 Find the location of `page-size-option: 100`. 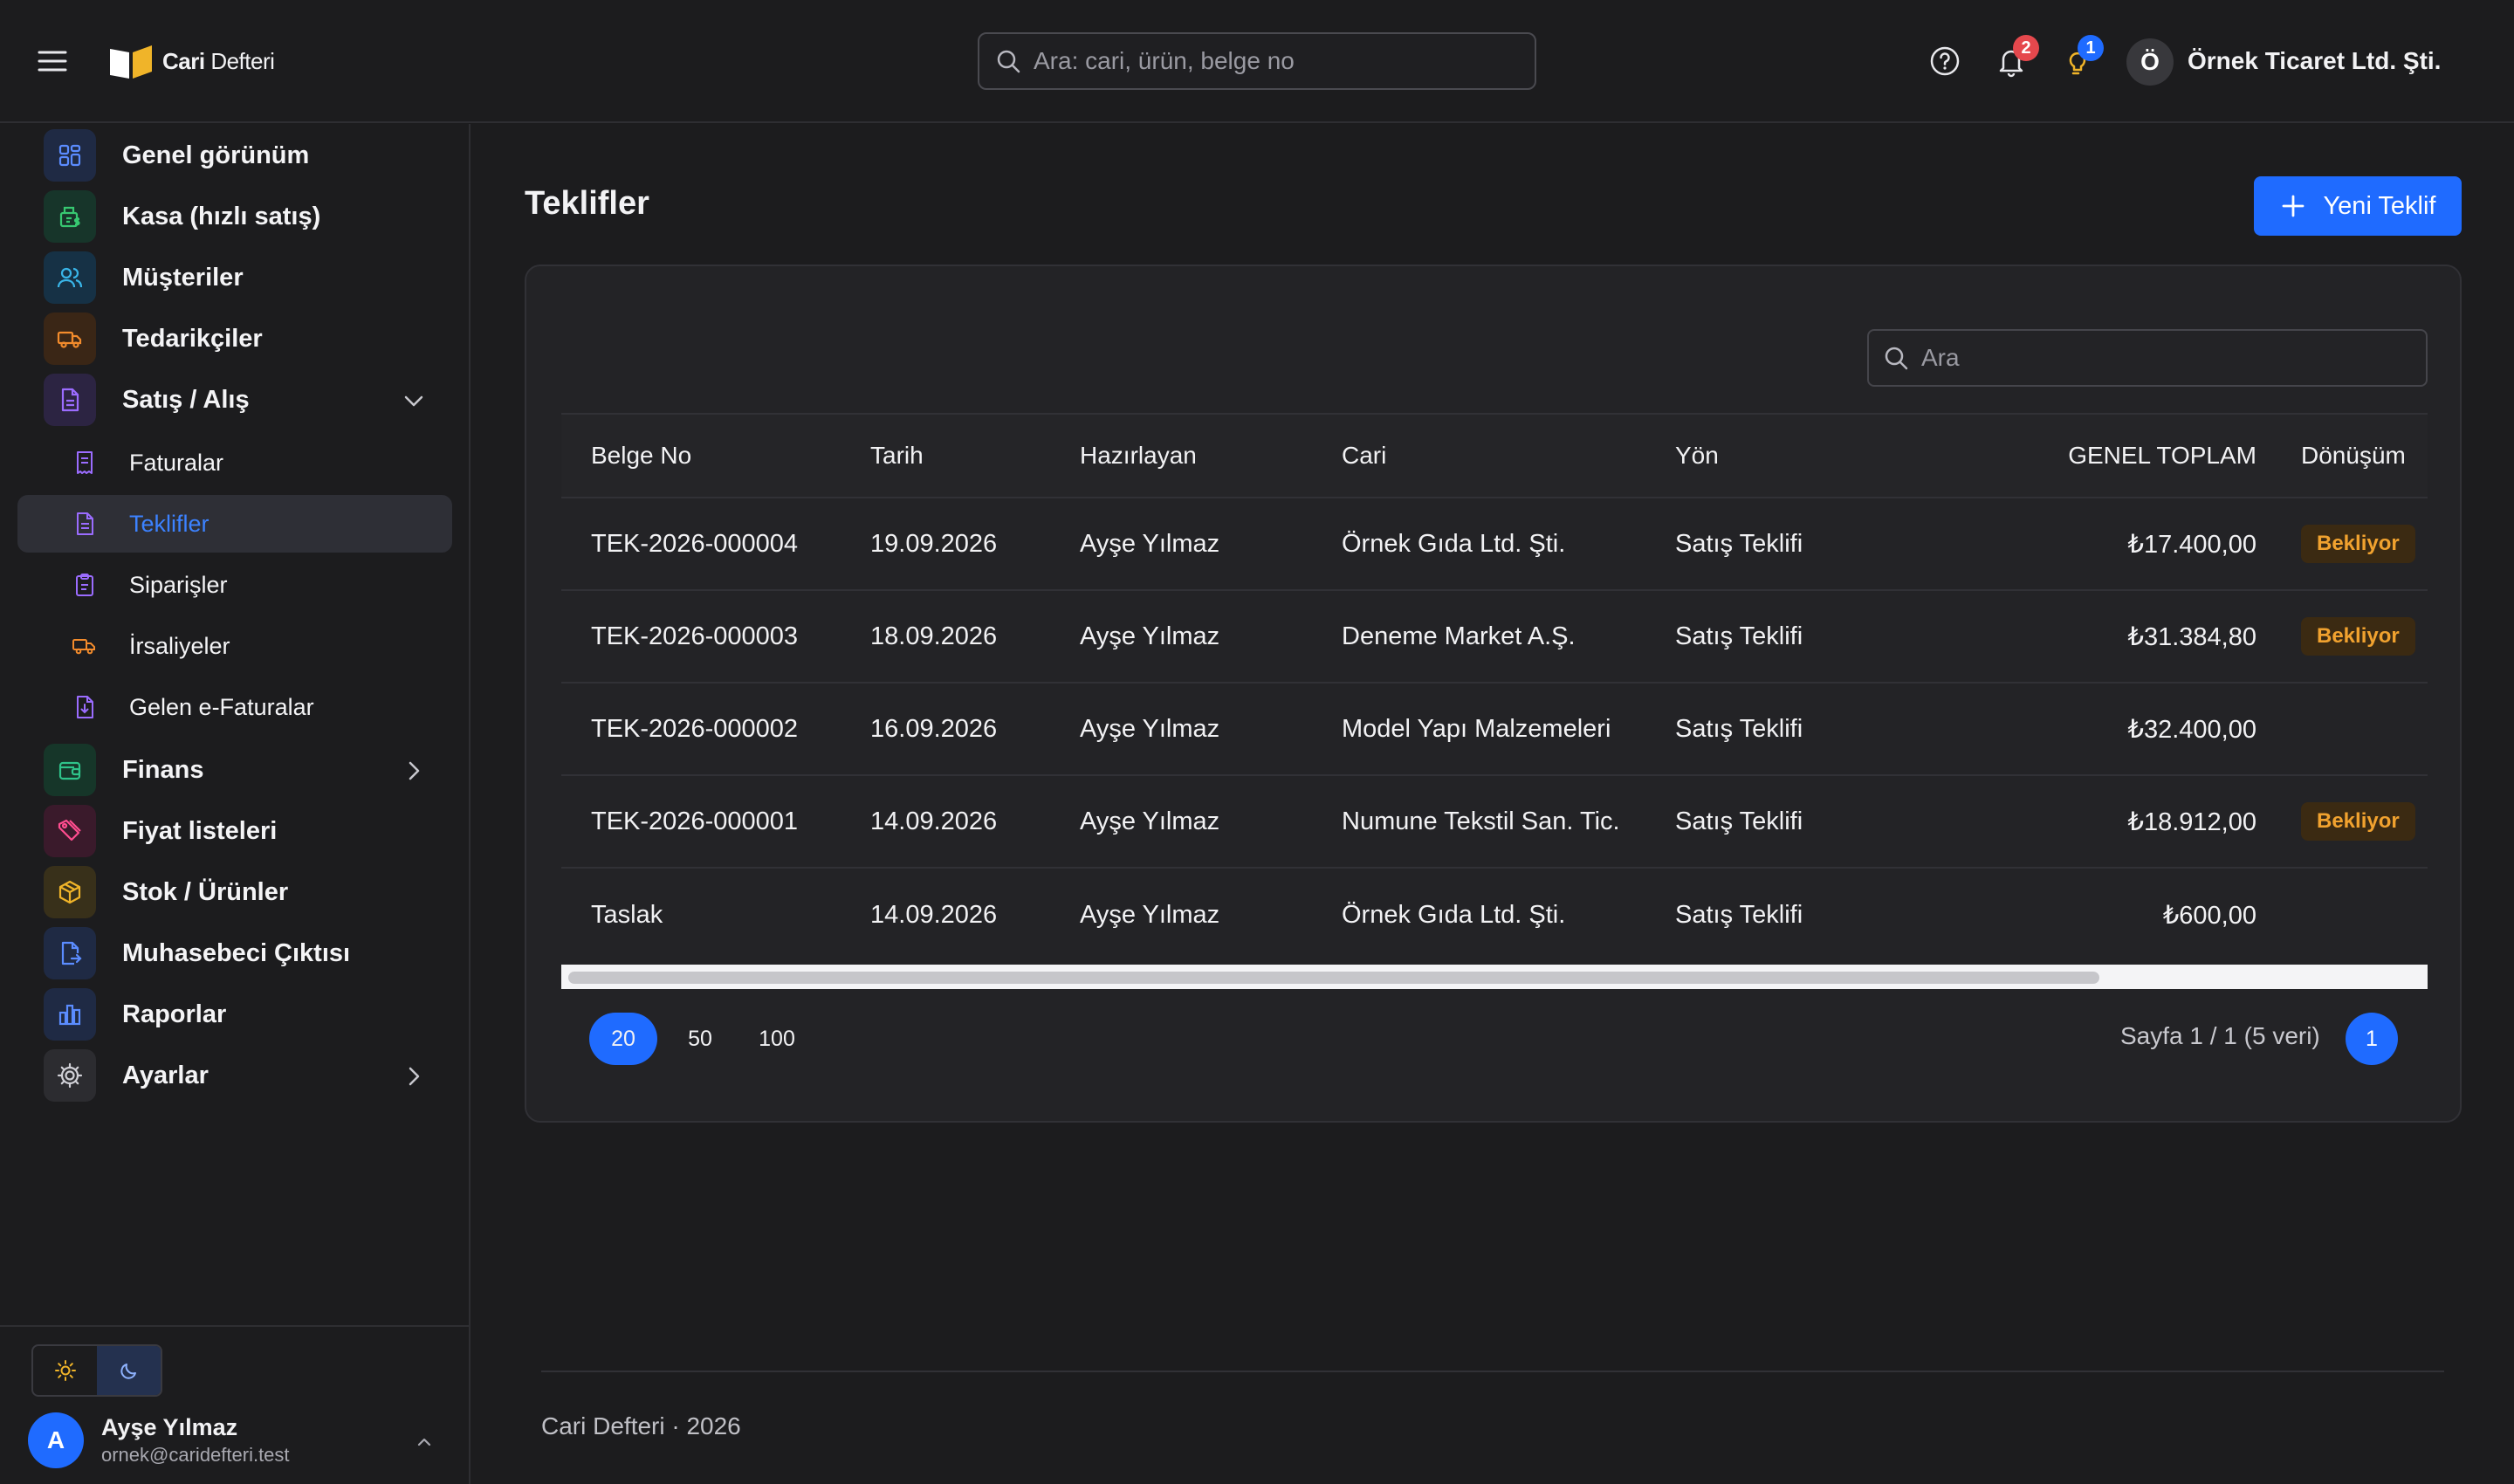

page-size-option: 100 is located at coordinates (777, 1039).